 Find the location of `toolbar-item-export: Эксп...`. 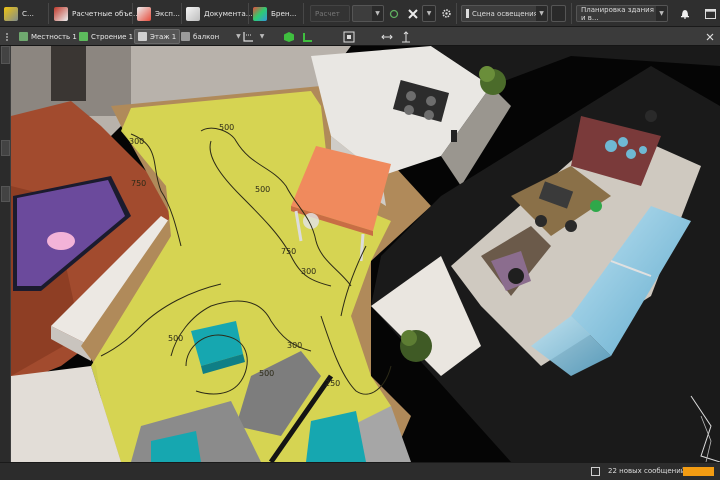

toolbar-item-export: Эксп... is located at coordinates (158, 13).